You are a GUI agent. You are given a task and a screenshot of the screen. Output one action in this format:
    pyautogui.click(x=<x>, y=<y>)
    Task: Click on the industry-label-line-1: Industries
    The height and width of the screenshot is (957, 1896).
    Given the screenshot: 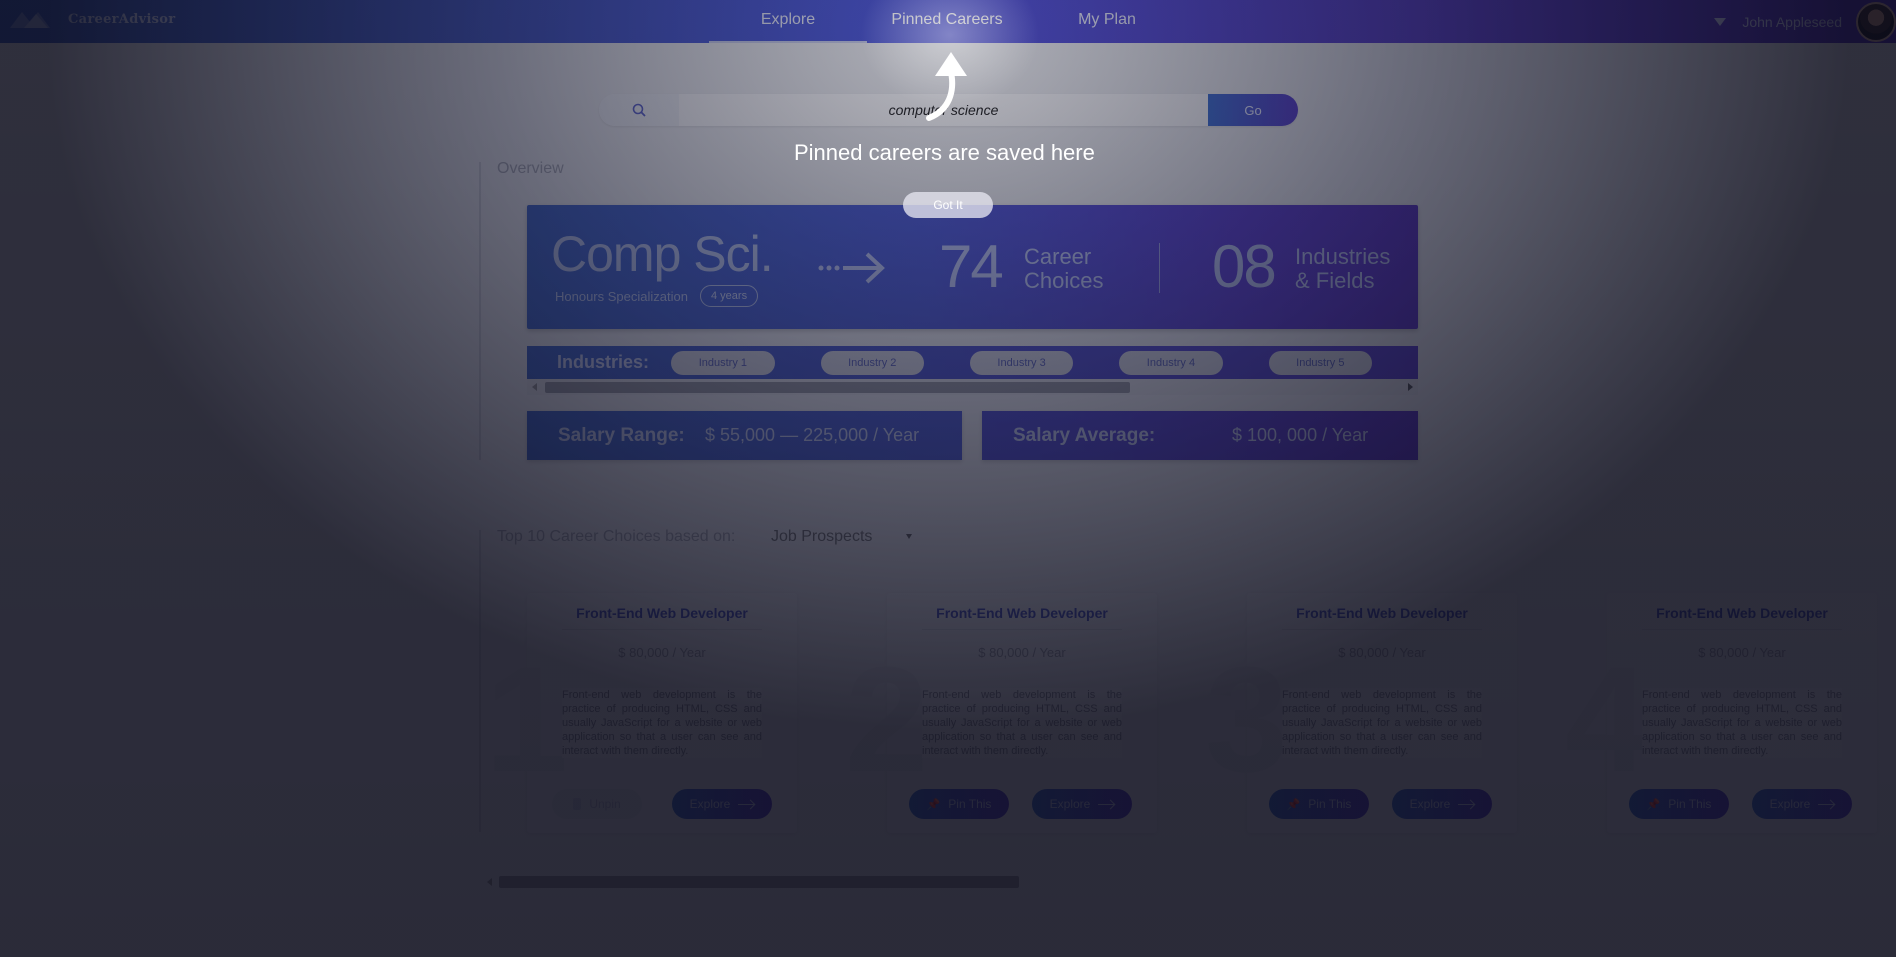 What is the action you would take?
    pyautogui.click(x=1343, y=256)
    